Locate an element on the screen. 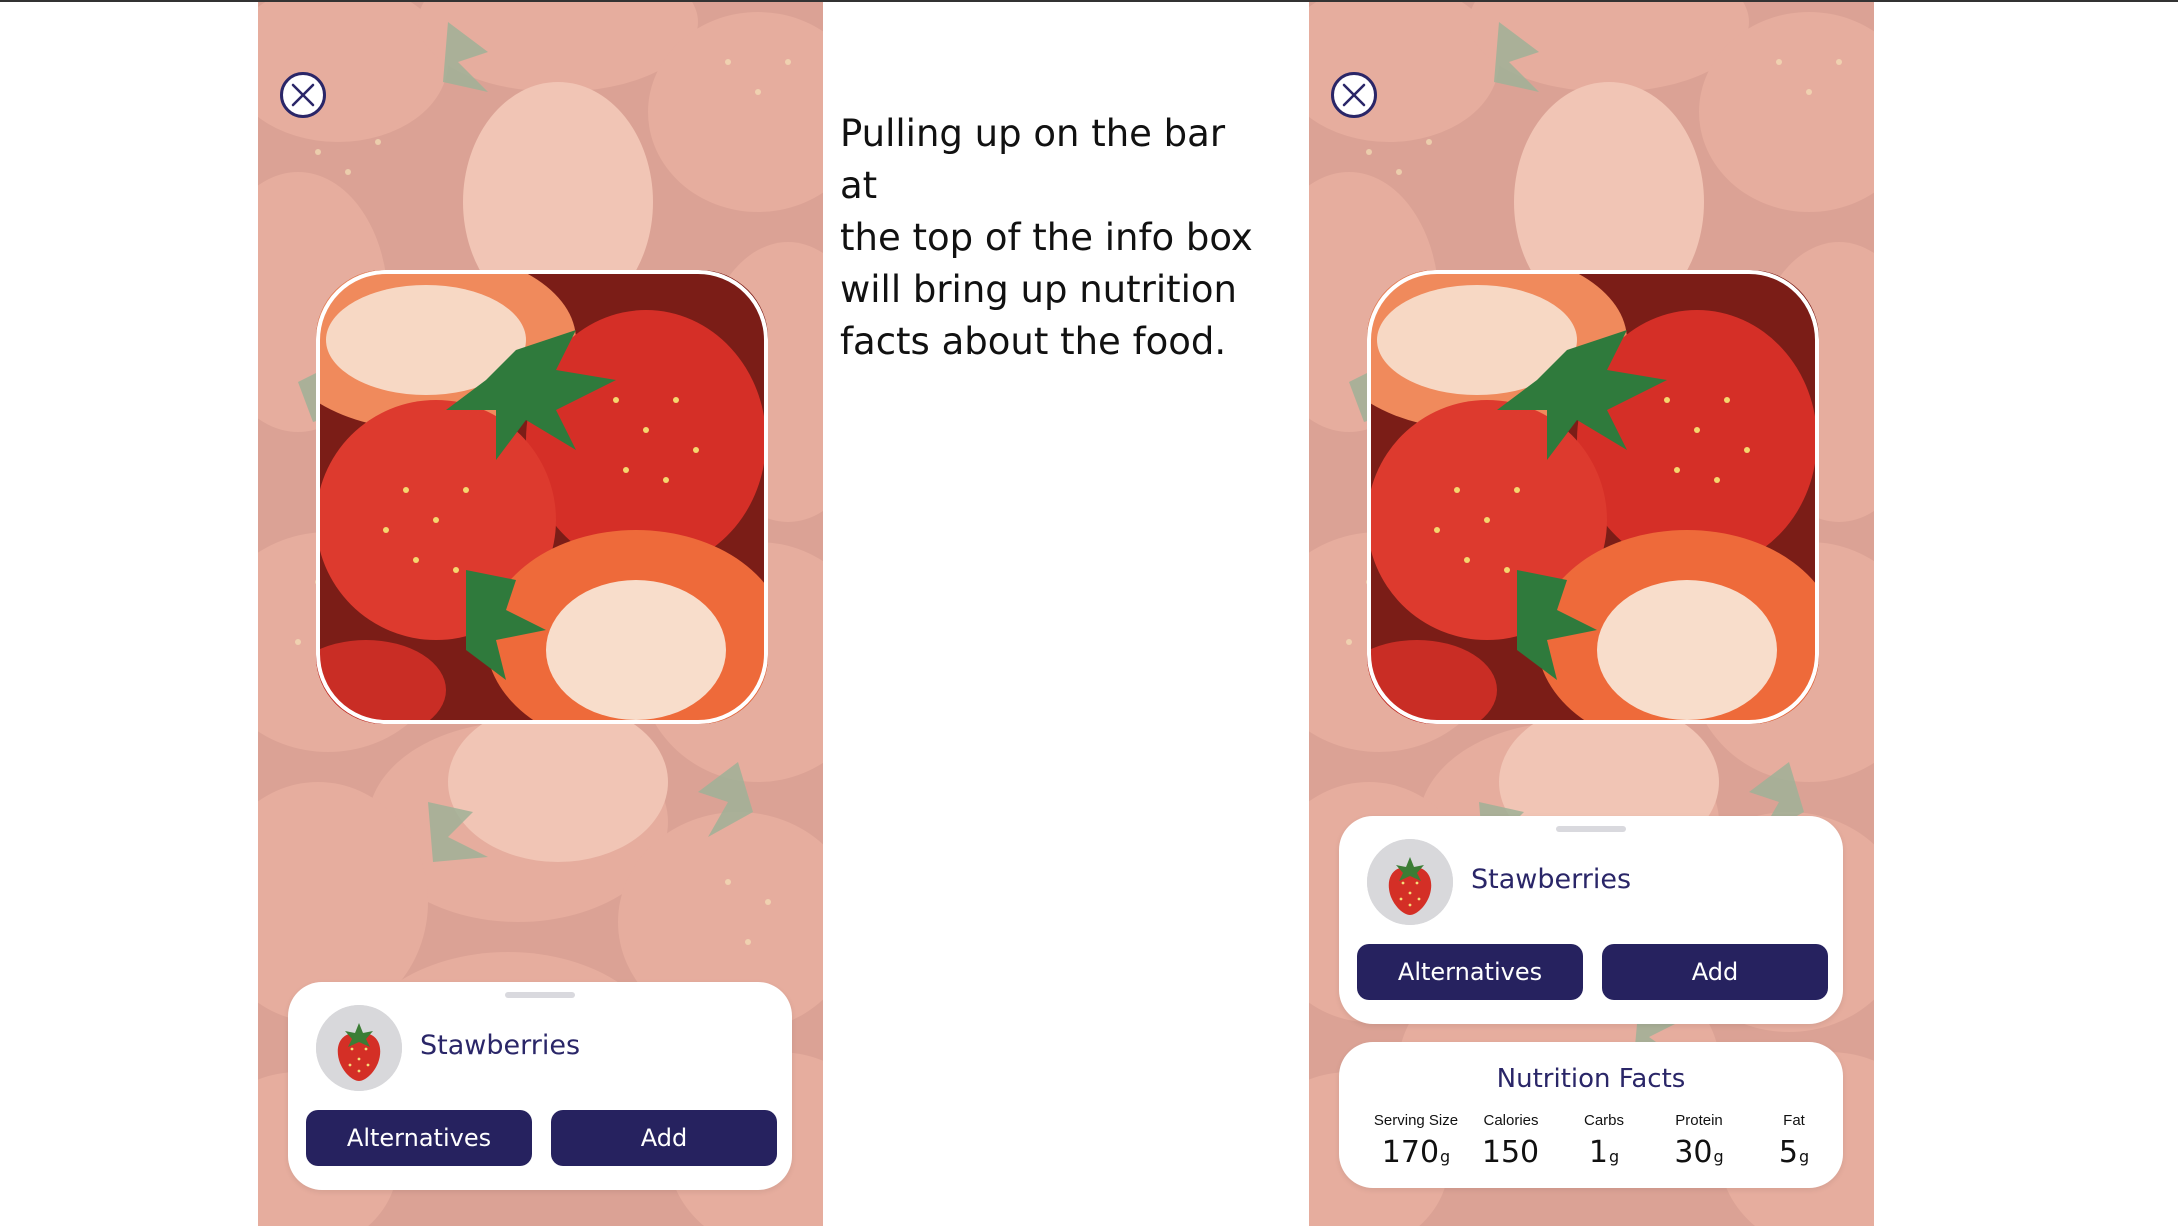 The width and height of the screenshot is (2178, 1226). nutrition-value: 30g is located at coordinates (1699, 1152).